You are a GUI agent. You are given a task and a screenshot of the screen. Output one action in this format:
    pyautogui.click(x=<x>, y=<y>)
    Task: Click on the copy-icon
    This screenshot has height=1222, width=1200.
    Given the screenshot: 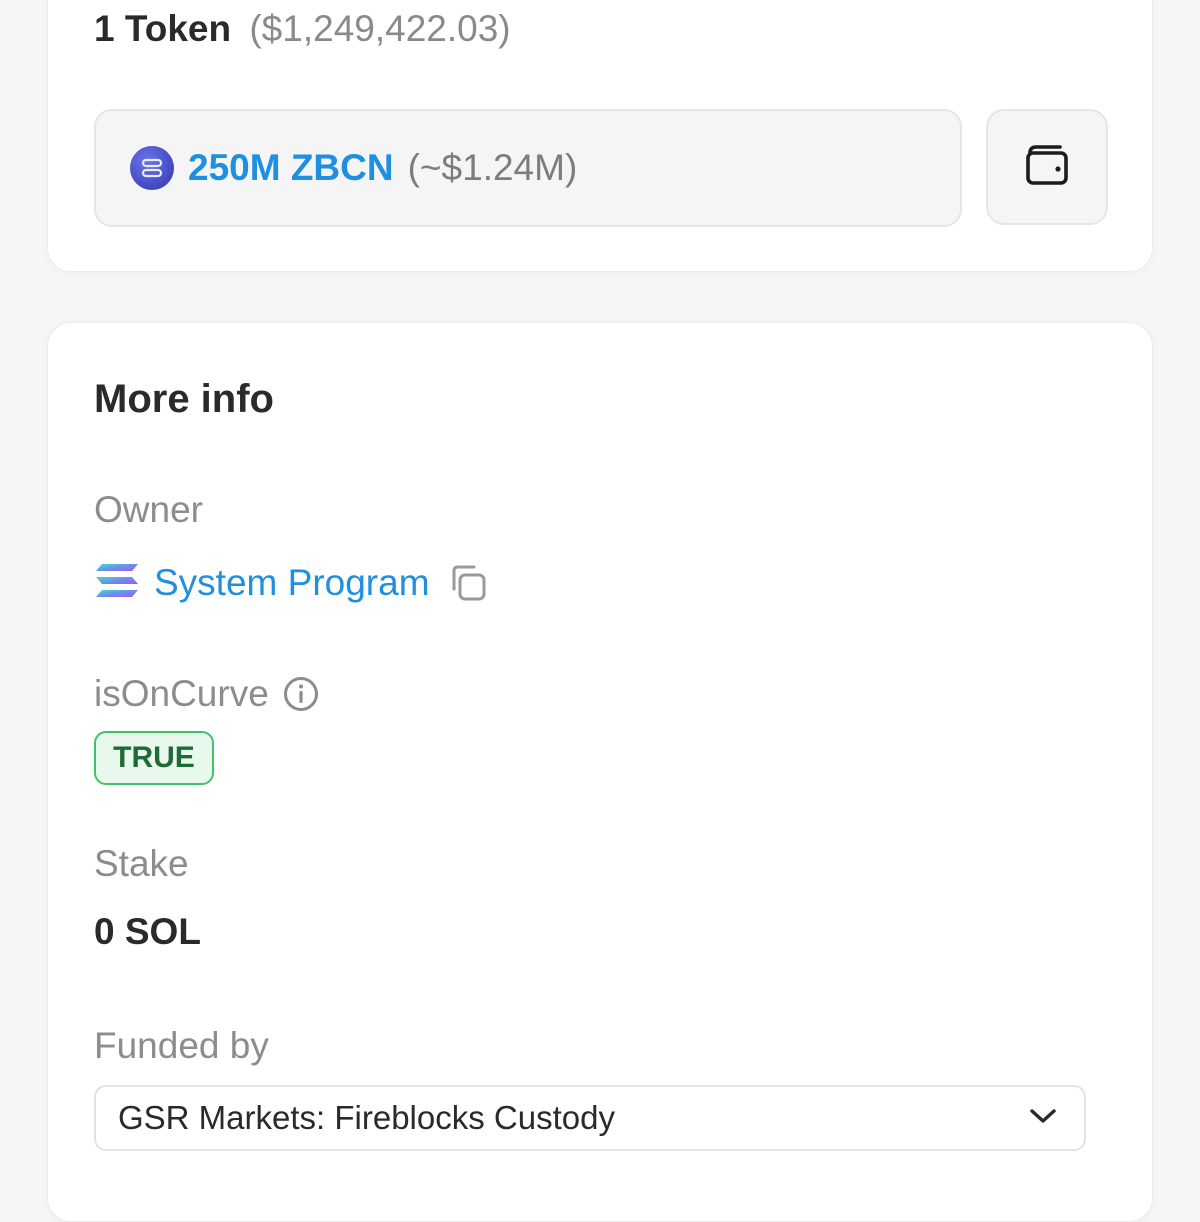 What is the action you would take?
    pyautogui.click(x=468, y=583)
    